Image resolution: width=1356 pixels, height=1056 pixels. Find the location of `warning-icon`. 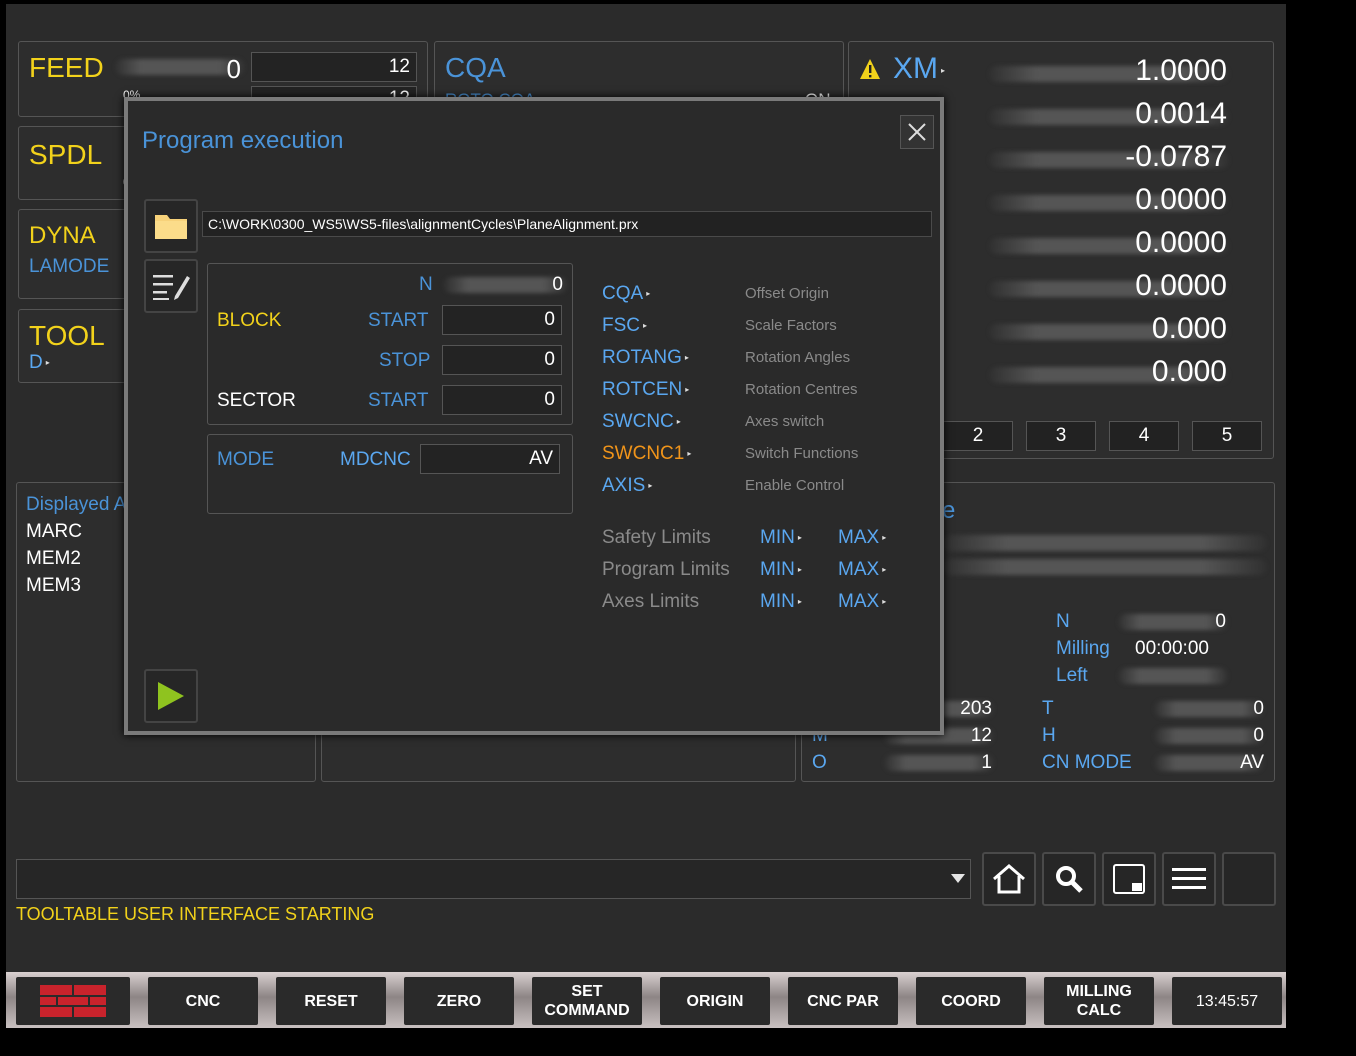

warning-icon is located at coordinates (870, 71).